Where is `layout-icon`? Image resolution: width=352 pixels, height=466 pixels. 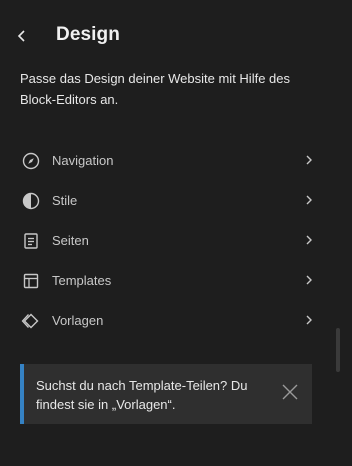 layout-icon is located at coordinates (31, 281).